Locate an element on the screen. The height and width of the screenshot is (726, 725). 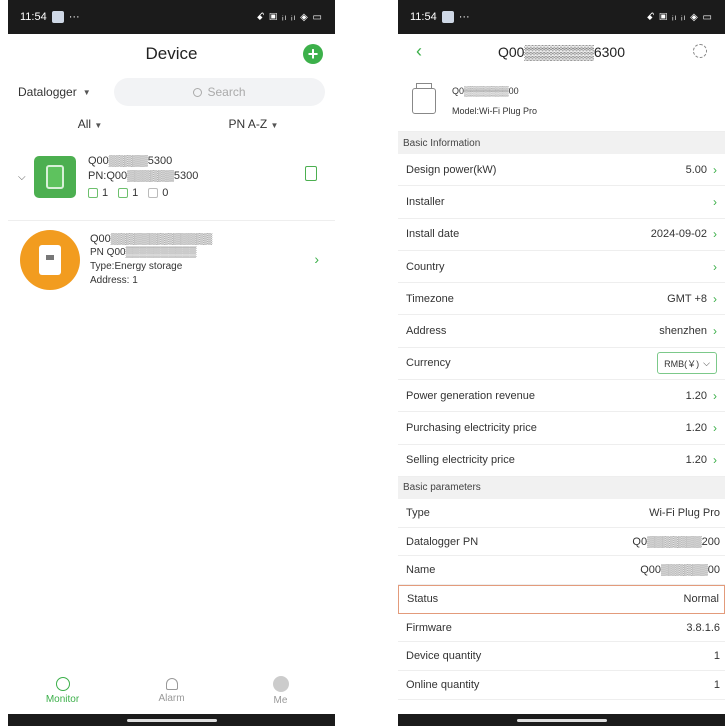
sort-pn-dropdown: PN A-Z ▼ is located at coordinates (253, 124).